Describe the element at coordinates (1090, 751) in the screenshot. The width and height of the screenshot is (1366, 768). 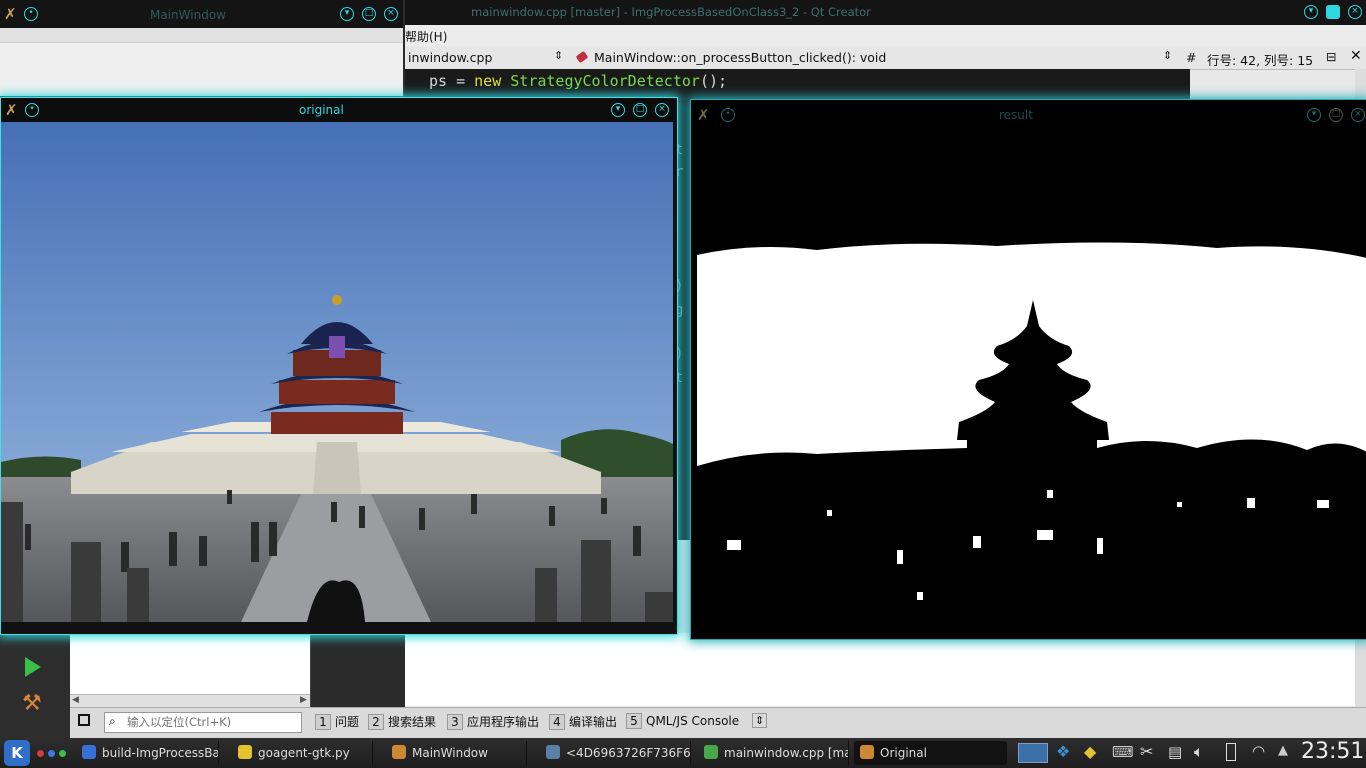
I see `python-tray-icon: ◆` at that location.